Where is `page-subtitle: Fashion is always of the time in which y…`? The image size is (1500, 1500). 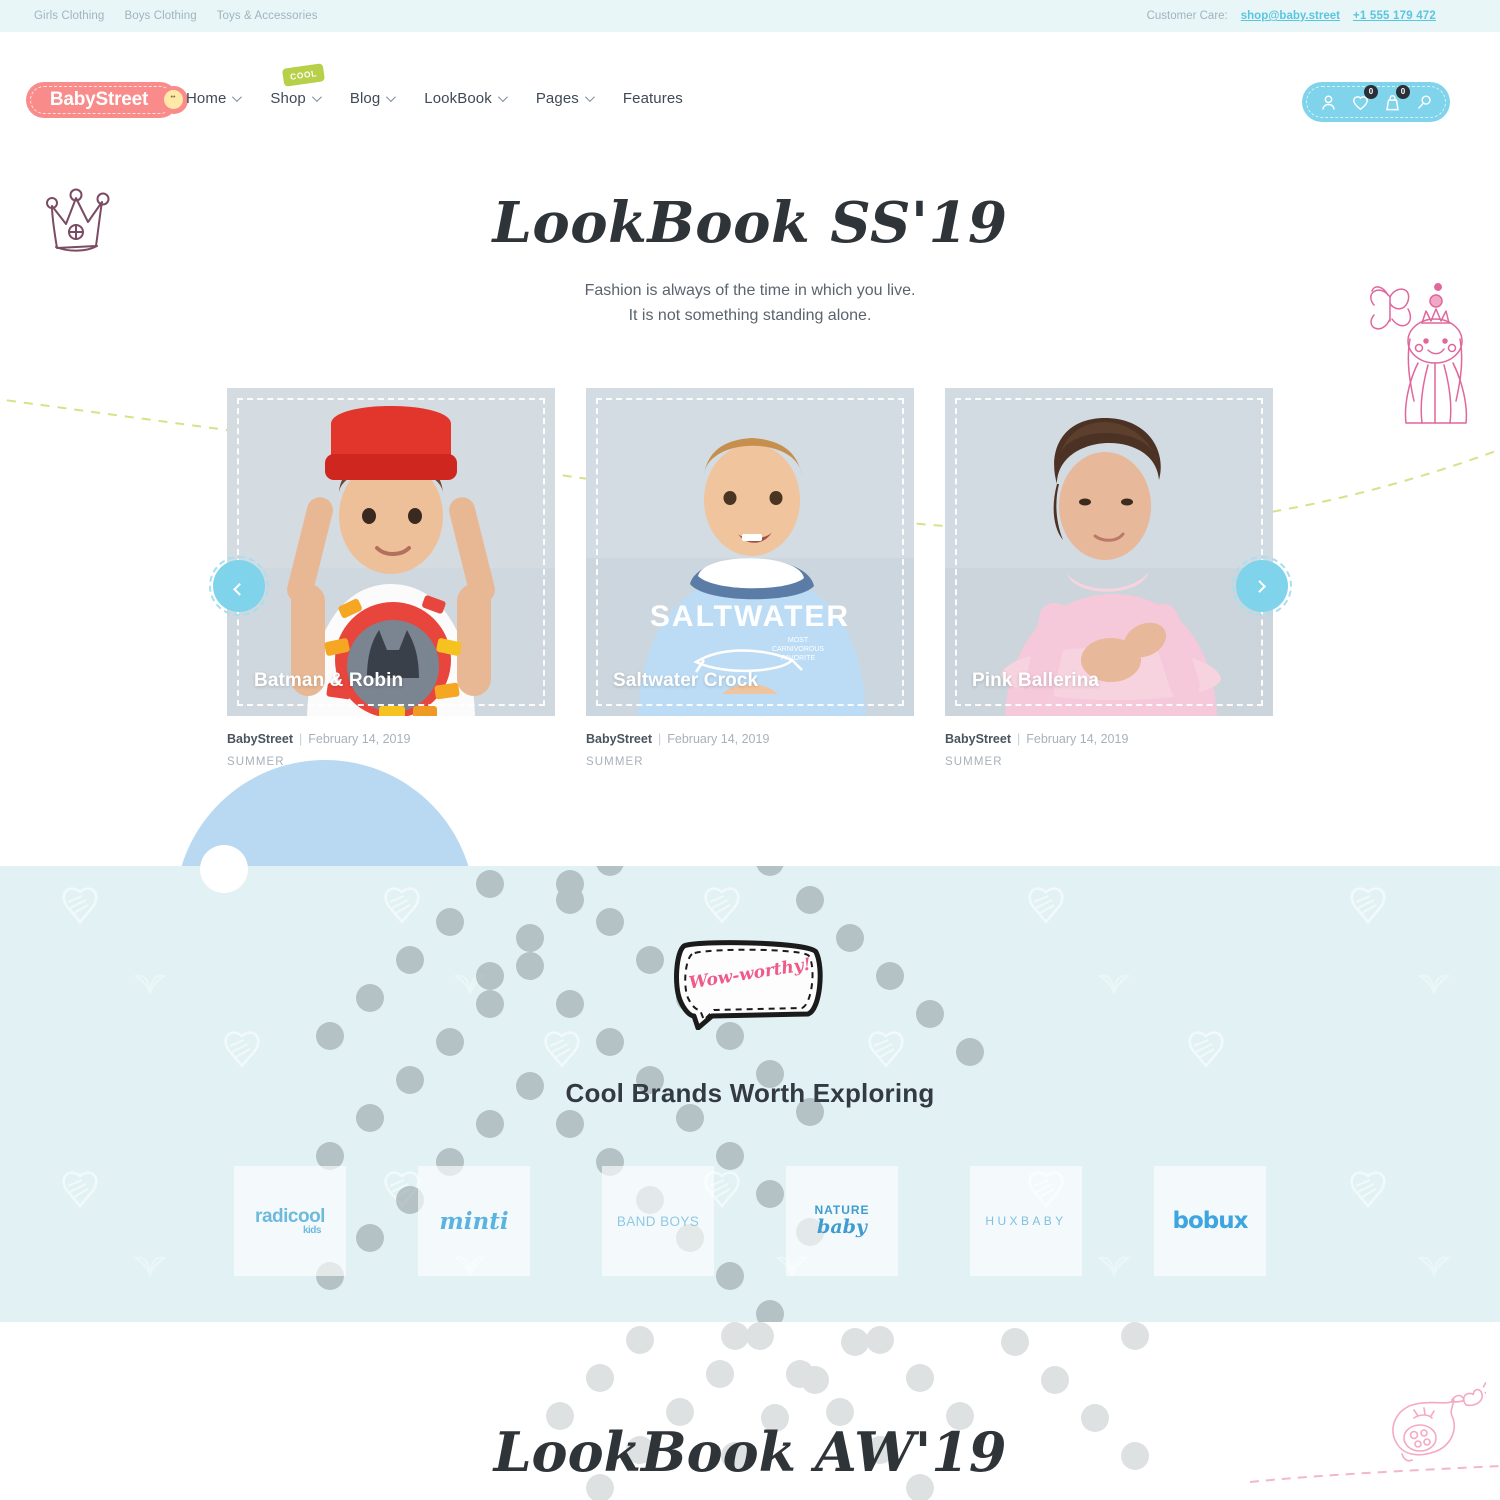
page-subtitle: Fashion is always of the time in which y… is located at coordinates (750, 303).